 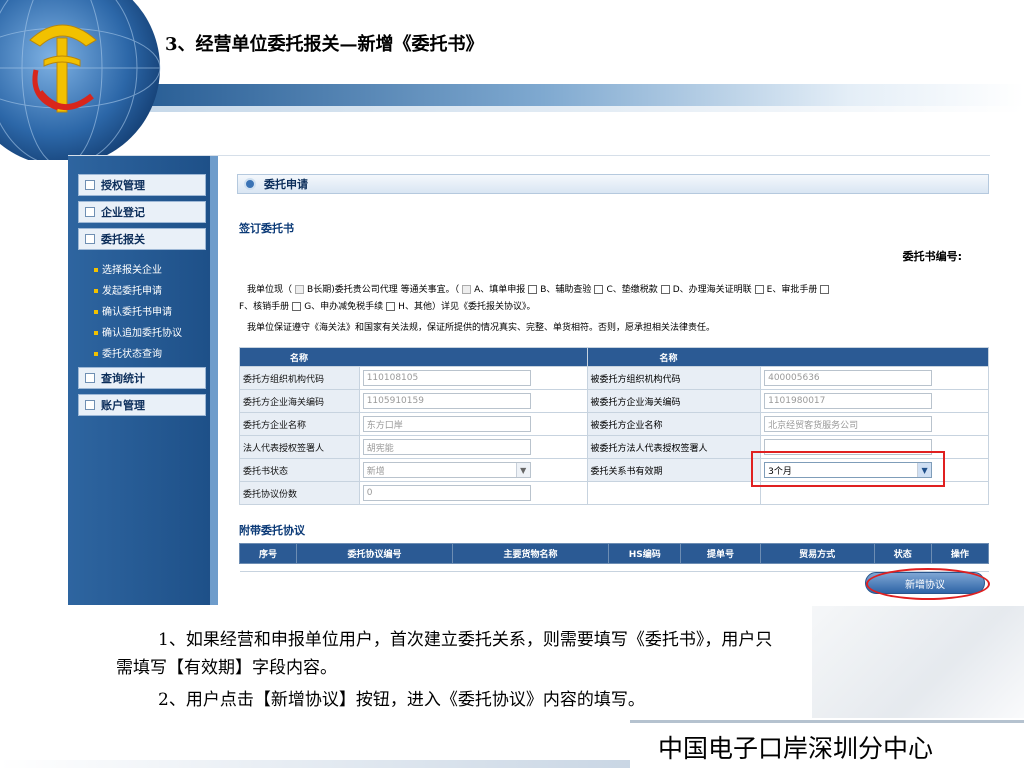 What do you see at coordinates (300, 289) in the screenshot?
I see `checkbox-long-term` at bounding box center [300, 289].